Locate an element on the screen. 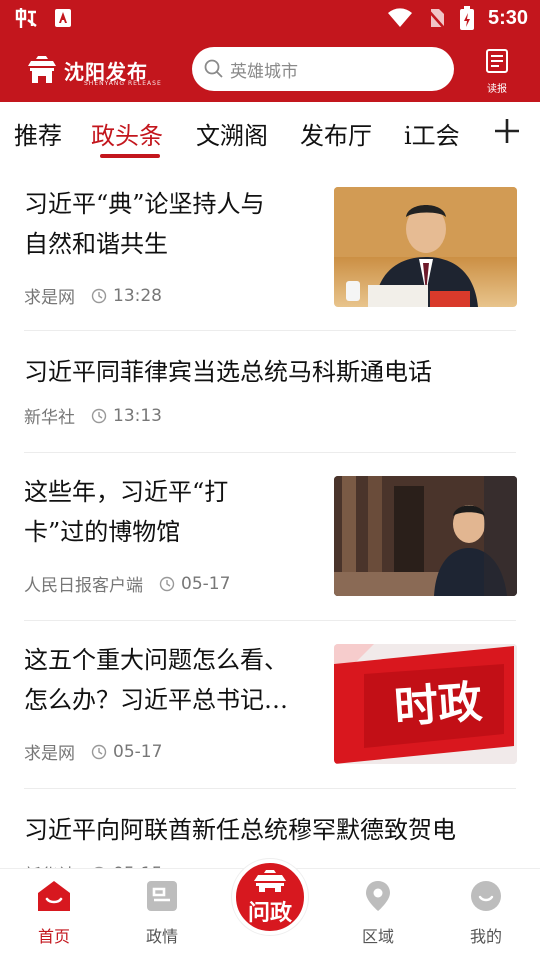  bottom-navigation: 首页 政情 问政 区域 我的 is located at coordinates (270, 909).